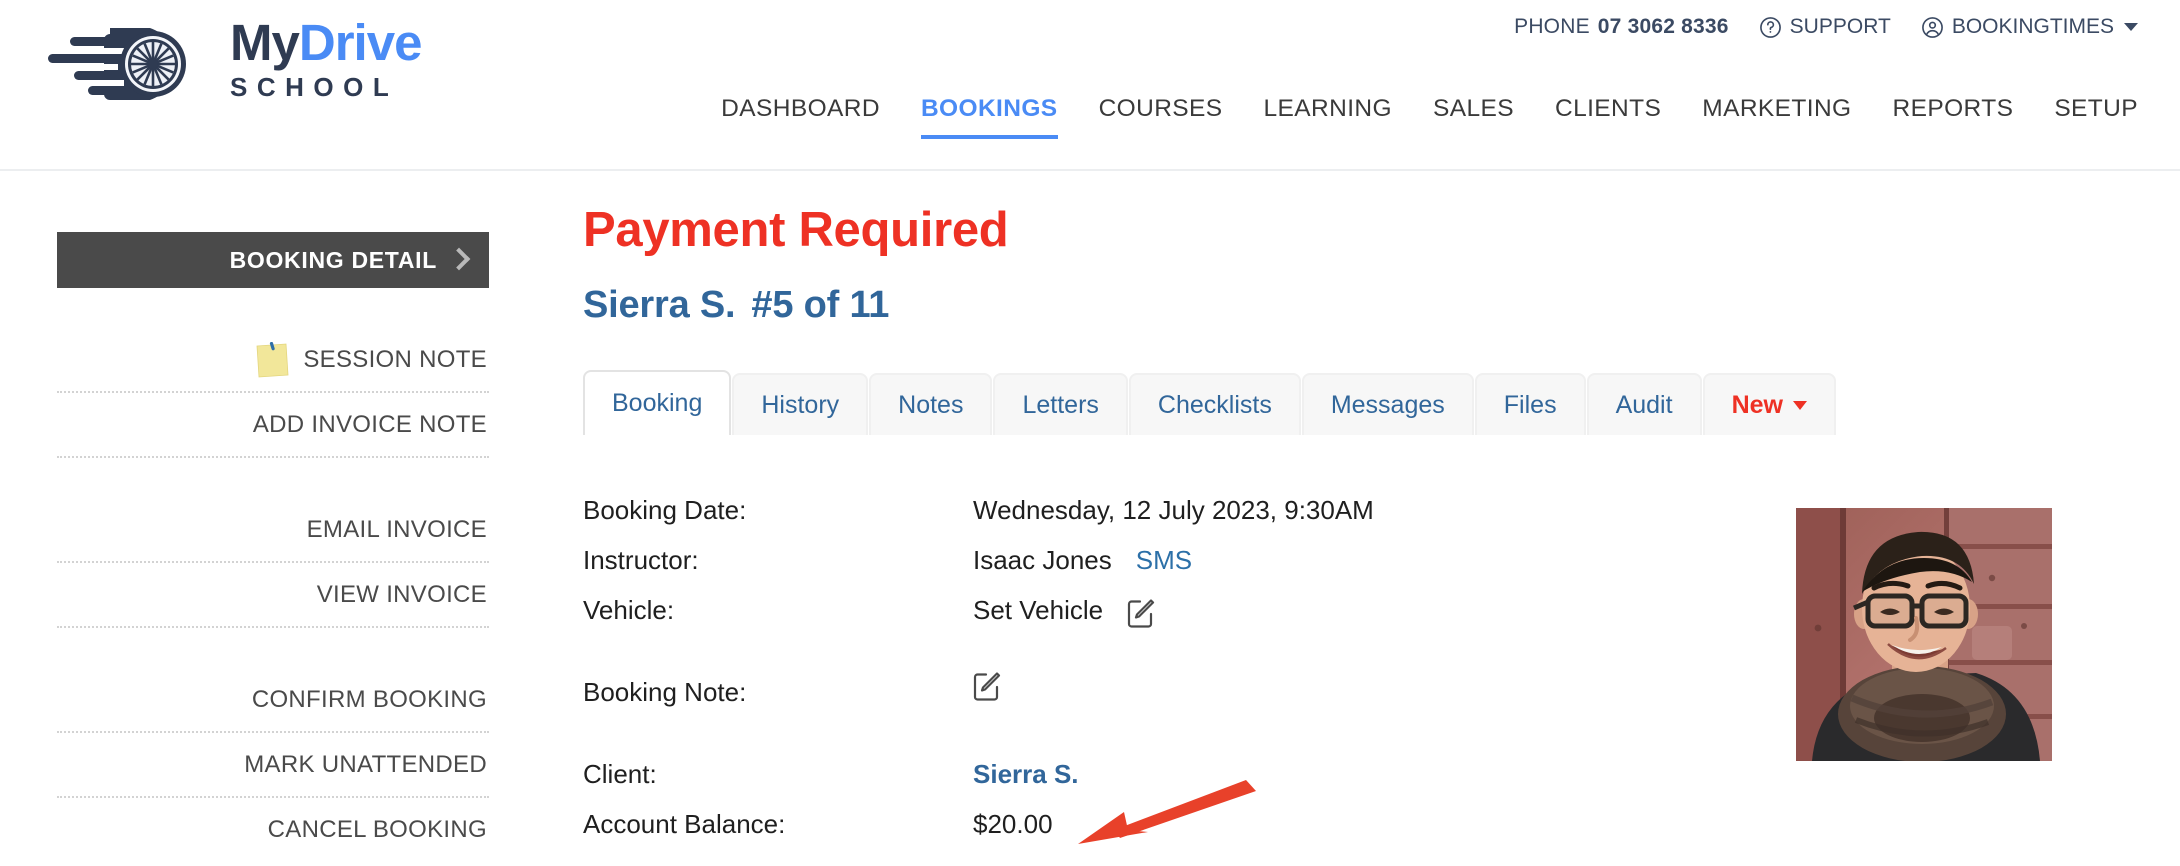 This screenshot has height=866, width=2180. I want to click on field-value: Wednesday, 12 July 2023, 9:30AM, so click(1173, 510).